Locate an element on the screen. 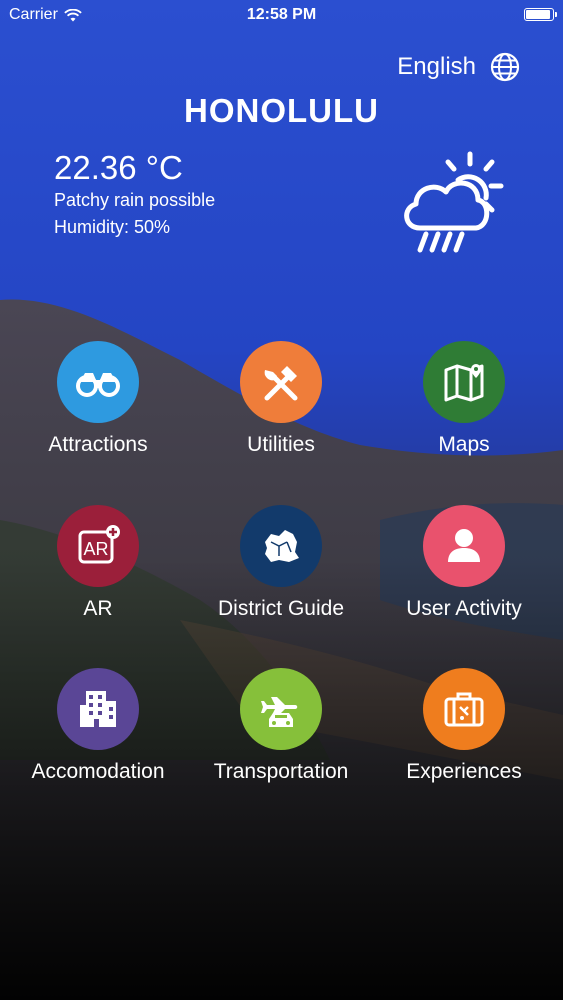 The height and width of the screenshot is (1000, 563). district-guide-button is located at coordinates (281, 546).